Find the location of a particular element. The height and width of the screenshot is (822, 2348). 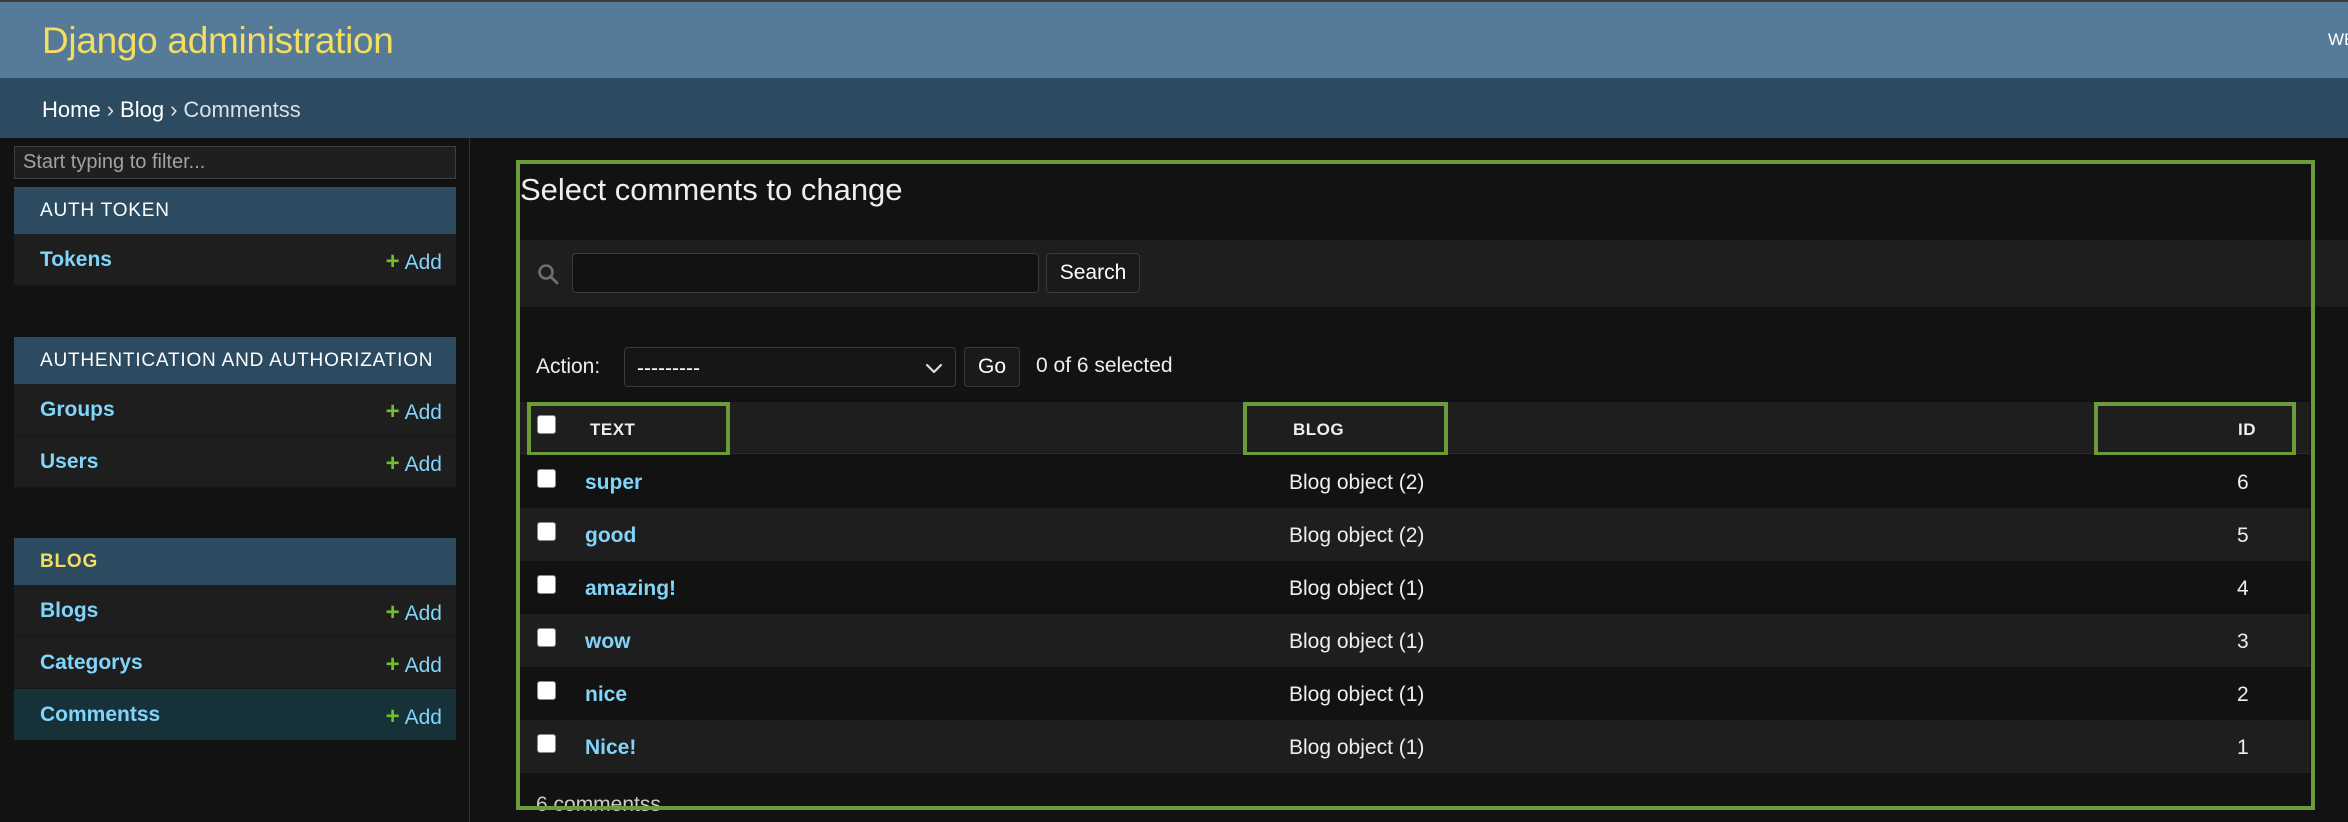

add-categorys-button: + Add is located at coordinates (414, 665).